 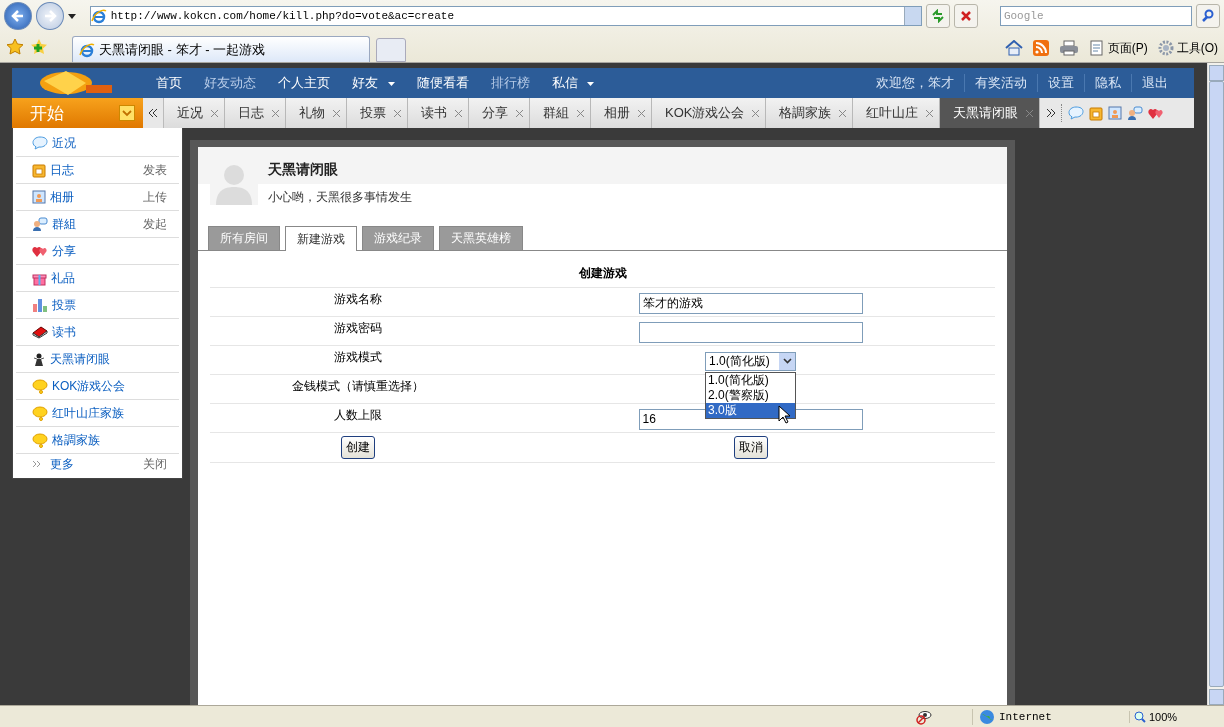 What do you see at coordinates (155, 224) in the screenshot?
I see `menu-action: 发起` at bounding box center [155, 224].